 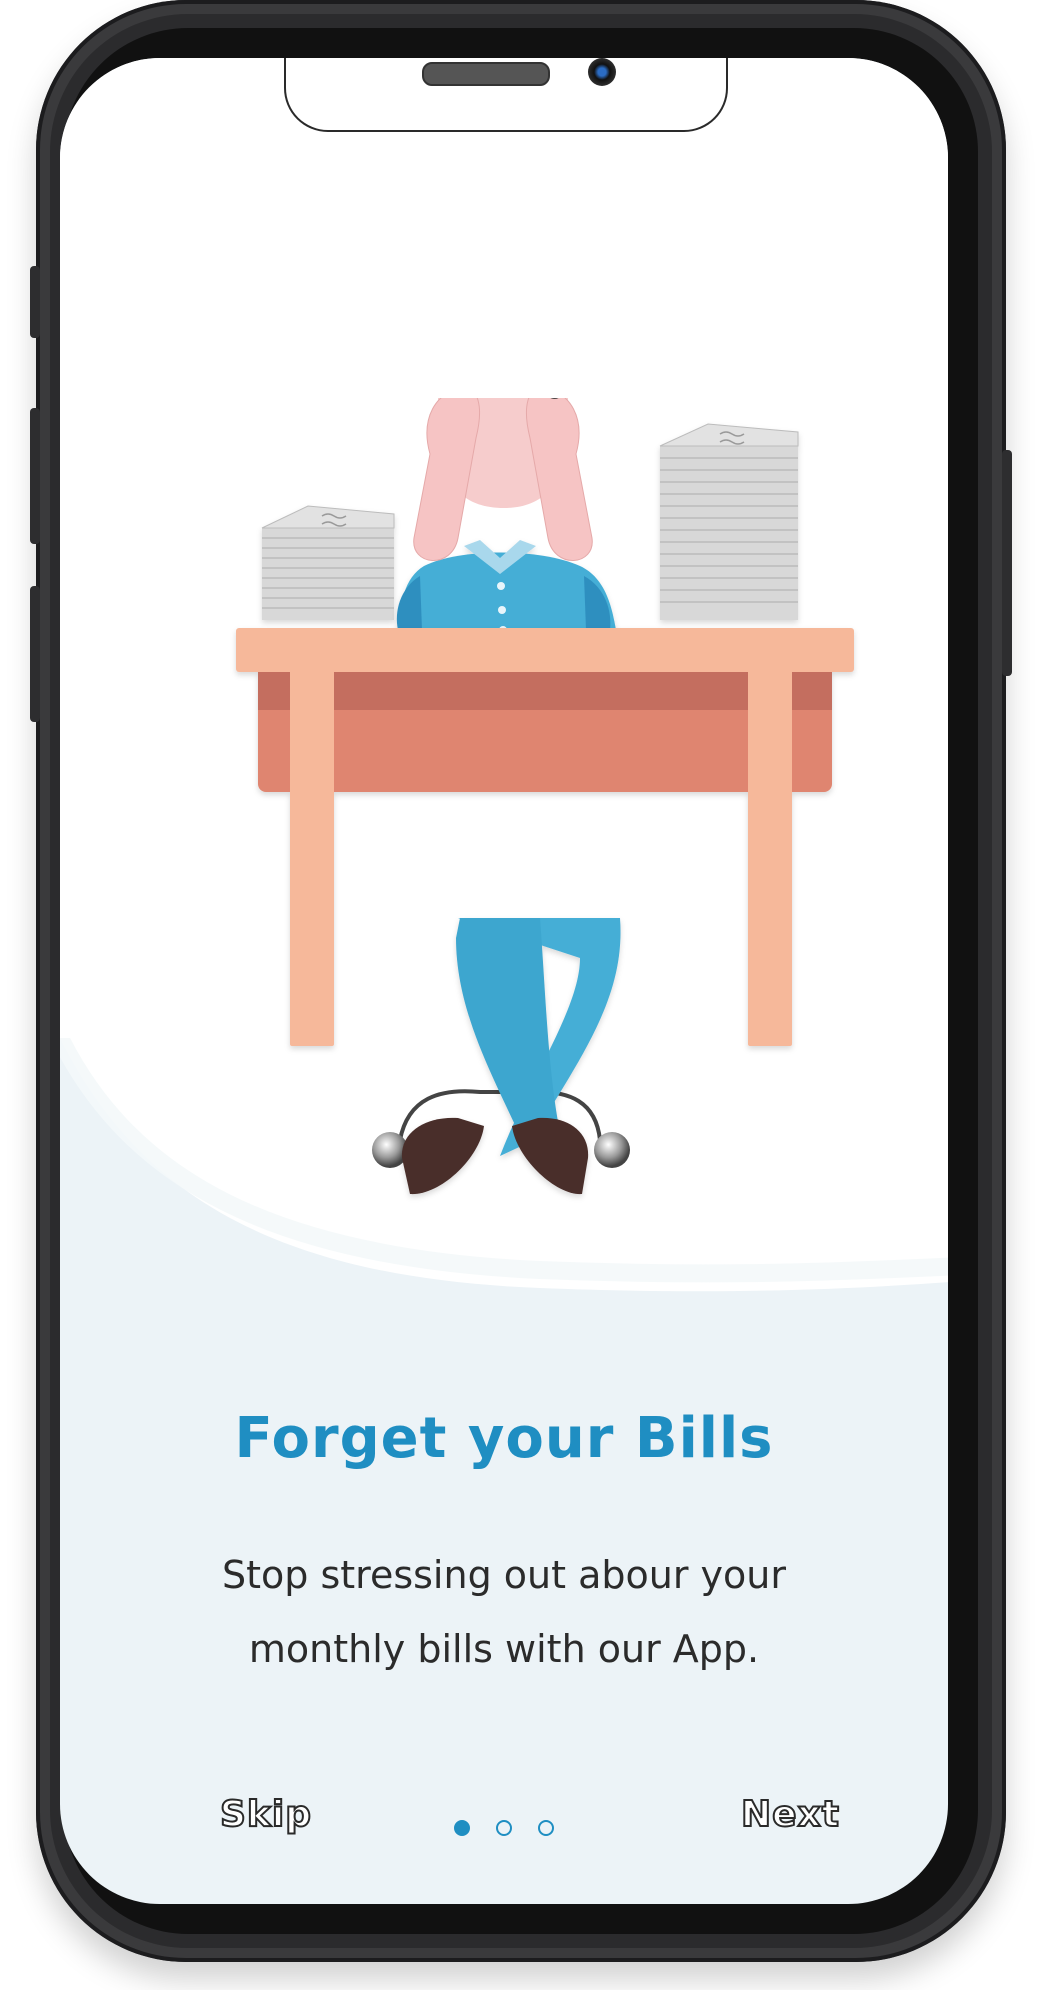 I want to click on front-camera-icon, so click(x=602, y=72).